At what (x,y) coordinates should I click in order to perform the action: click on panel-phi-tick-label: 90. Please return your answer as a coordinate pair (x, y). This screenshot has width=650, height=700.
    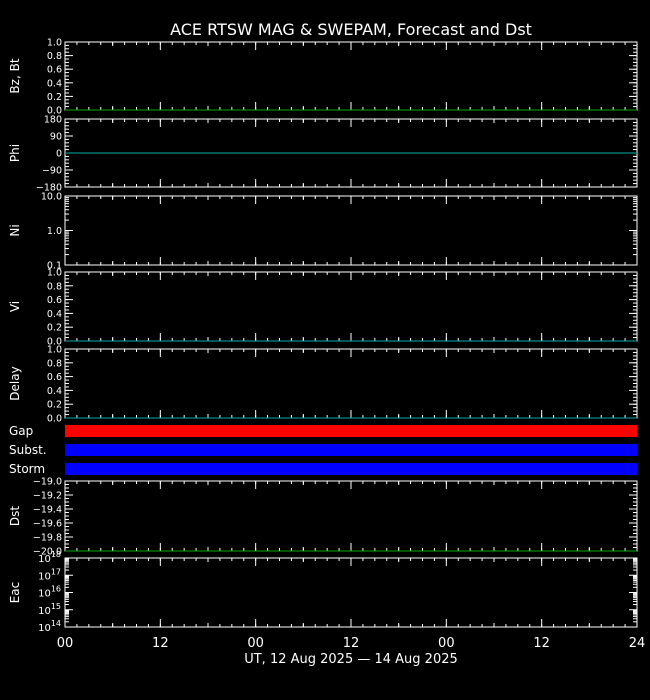
    Looking at the image, I should click on (56, 137).